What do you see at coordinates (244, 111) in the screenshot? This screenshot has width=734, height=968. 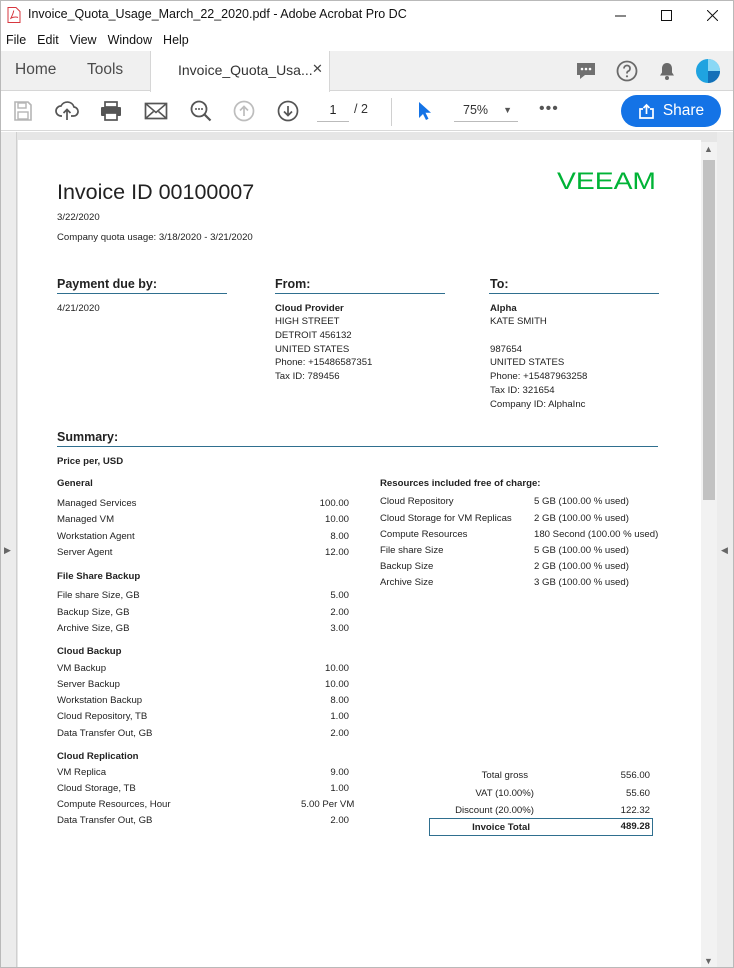 I see `previous-page-icon` at bounding box center [244, 111].